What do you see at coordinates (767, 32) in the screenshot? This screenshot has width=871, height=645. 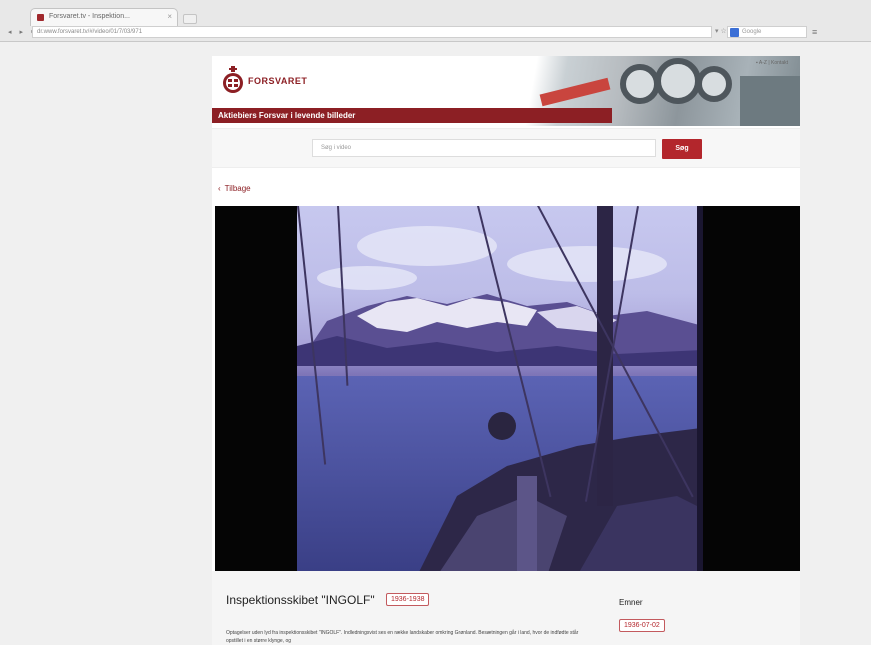 I see `browser-search-input: Google` at bounding box center [767, 32].